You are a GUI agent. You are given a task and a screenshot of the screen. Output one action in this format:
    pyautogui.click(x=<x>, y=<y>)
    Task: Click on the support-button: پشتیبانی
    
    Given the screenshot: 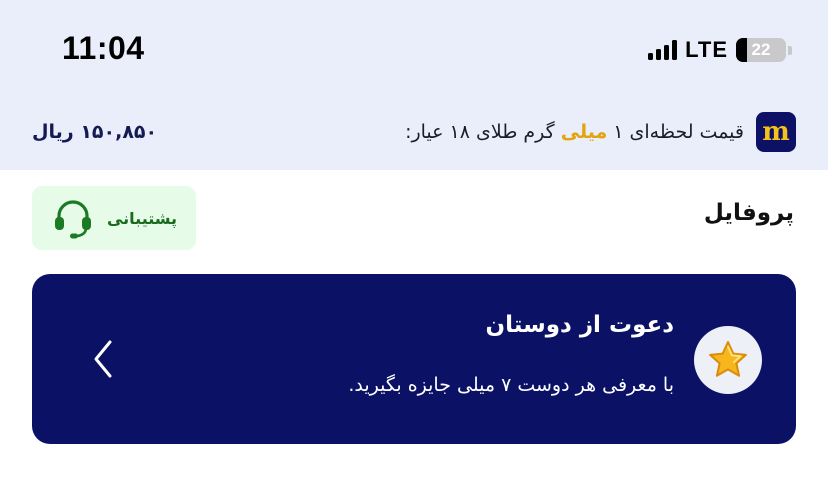 What is the action you would take?
    pyautogui.click(x=114, y=218)
    